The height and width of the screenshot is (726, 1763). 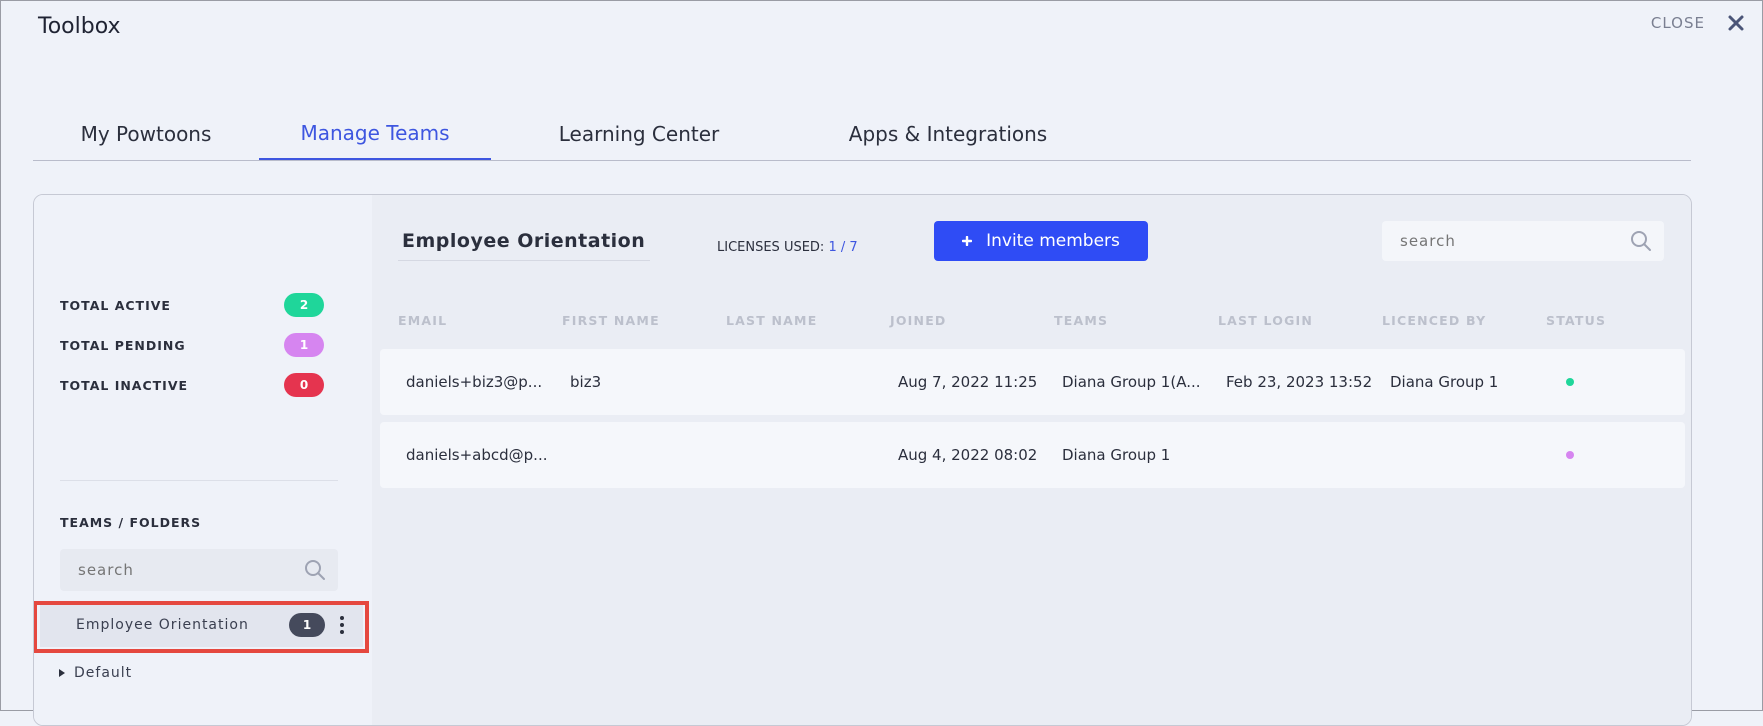 I want to click on member-search-box, so click(x=1523, y=241).